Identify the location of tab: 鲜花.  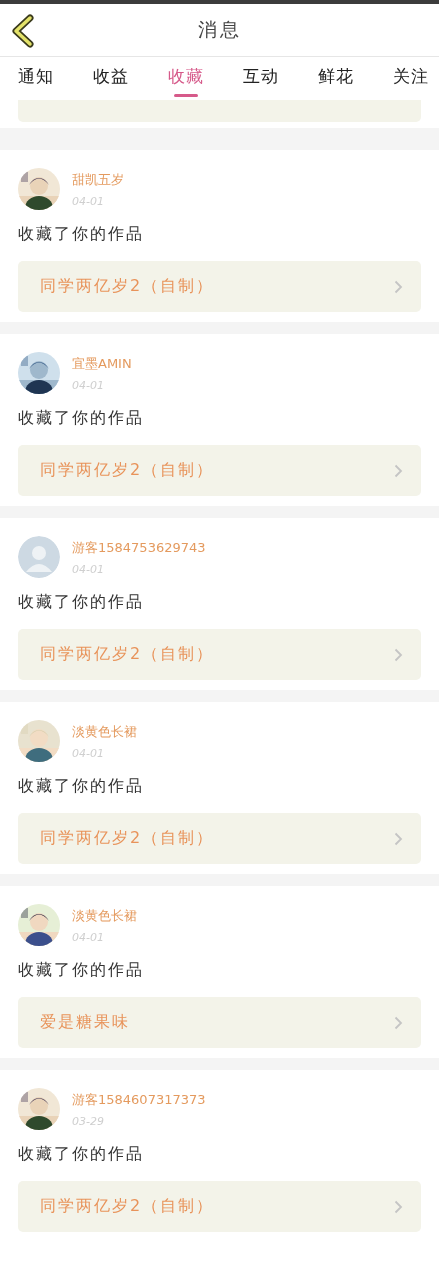
(336, 78).